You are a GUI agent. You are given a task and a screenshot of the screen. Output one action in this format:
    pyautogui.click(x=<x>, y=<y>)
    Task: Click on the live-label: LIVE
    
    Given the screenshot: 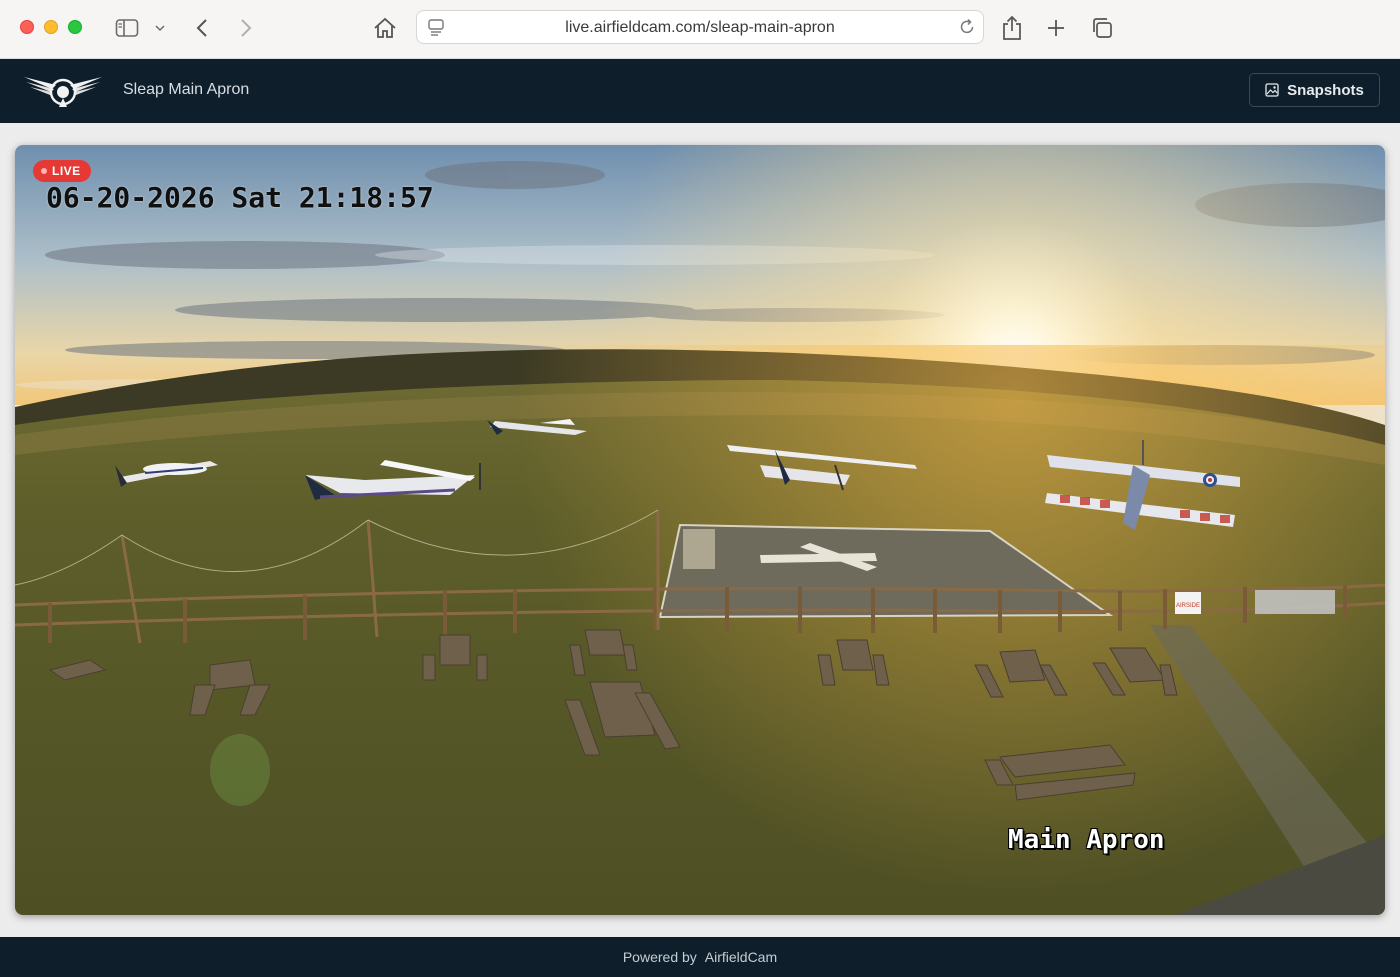 What is the action you would take?
    pyautogui.click(x=66, y=171)
    